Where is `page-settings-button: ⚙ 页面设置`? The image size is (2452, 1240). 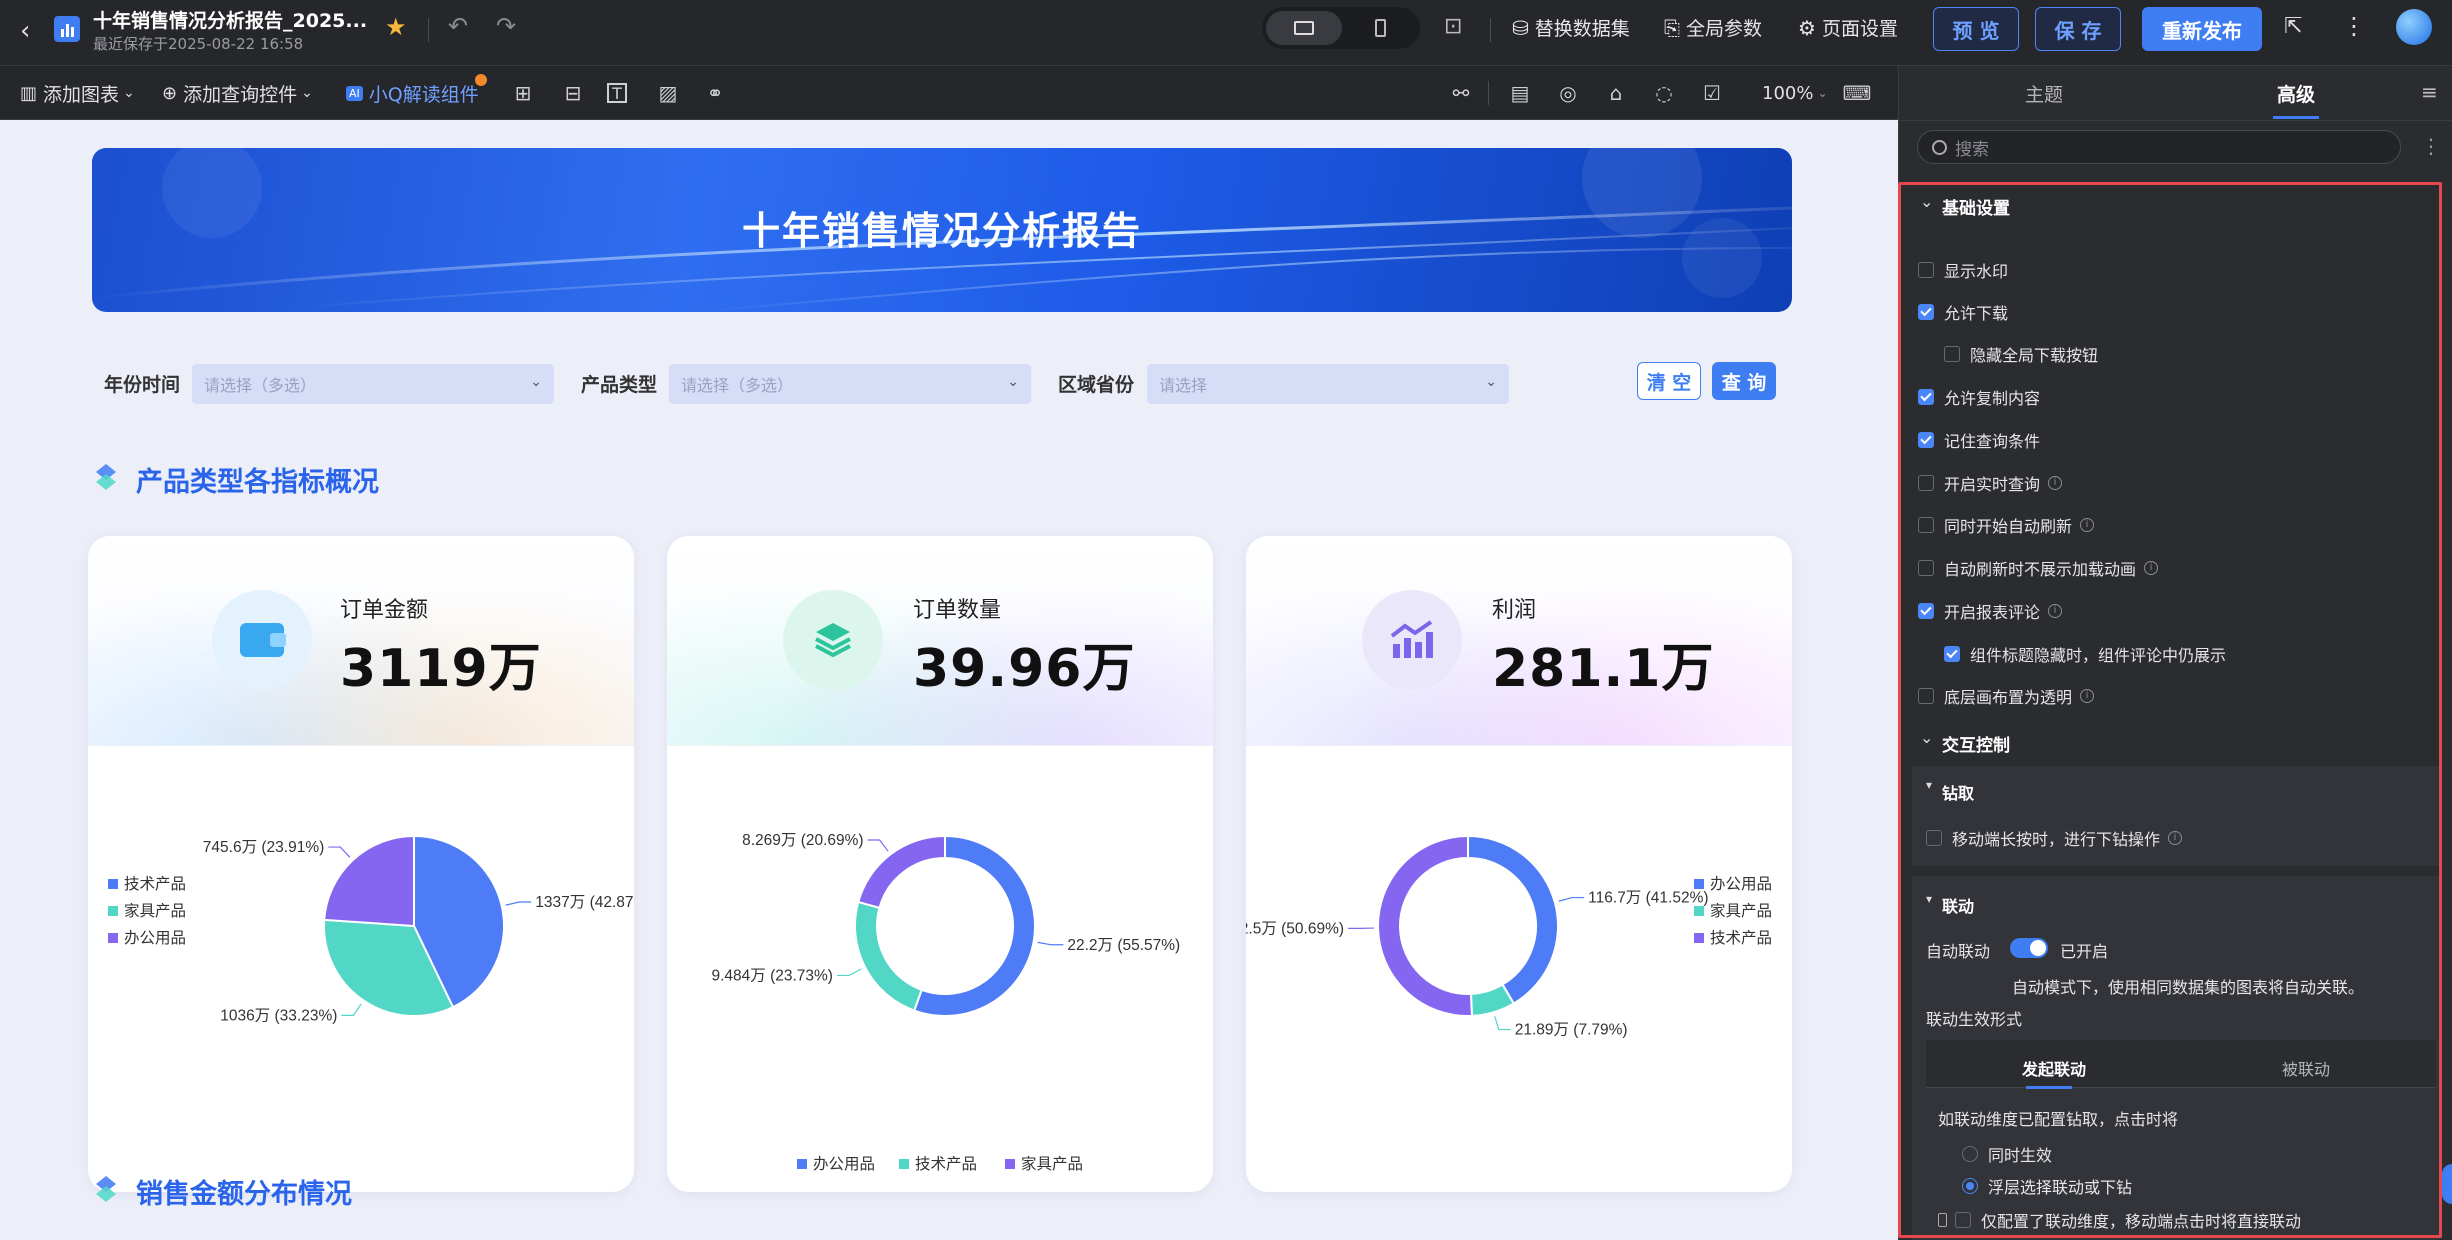
page-settings-button: ⚙ 页面设置 is located at coordinates (1848, 27).